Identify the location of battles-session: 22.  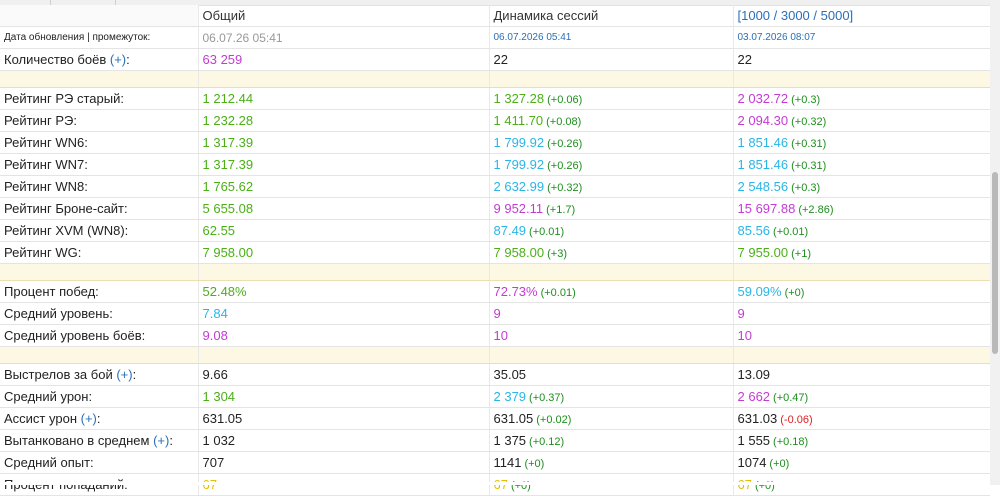
(611, 59).